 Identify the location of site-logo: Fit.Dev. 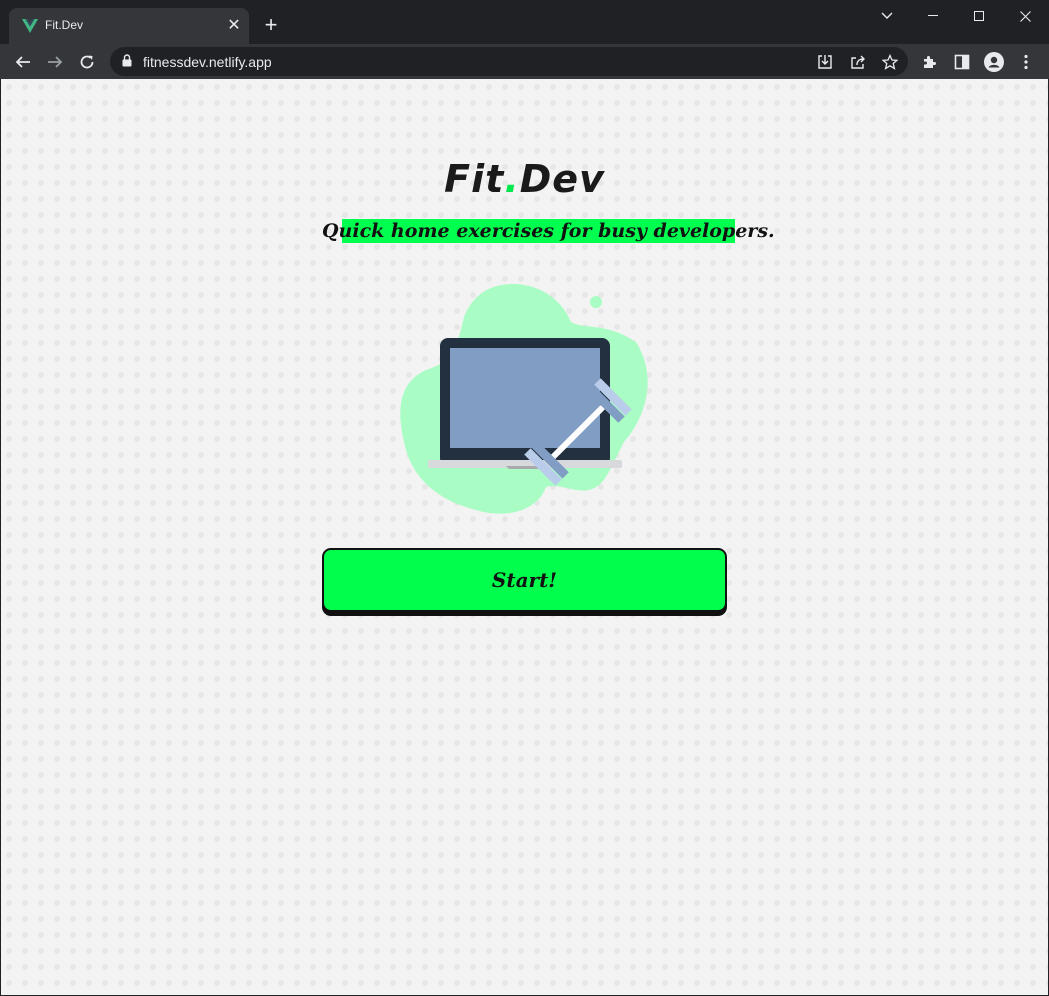
(524, 179).